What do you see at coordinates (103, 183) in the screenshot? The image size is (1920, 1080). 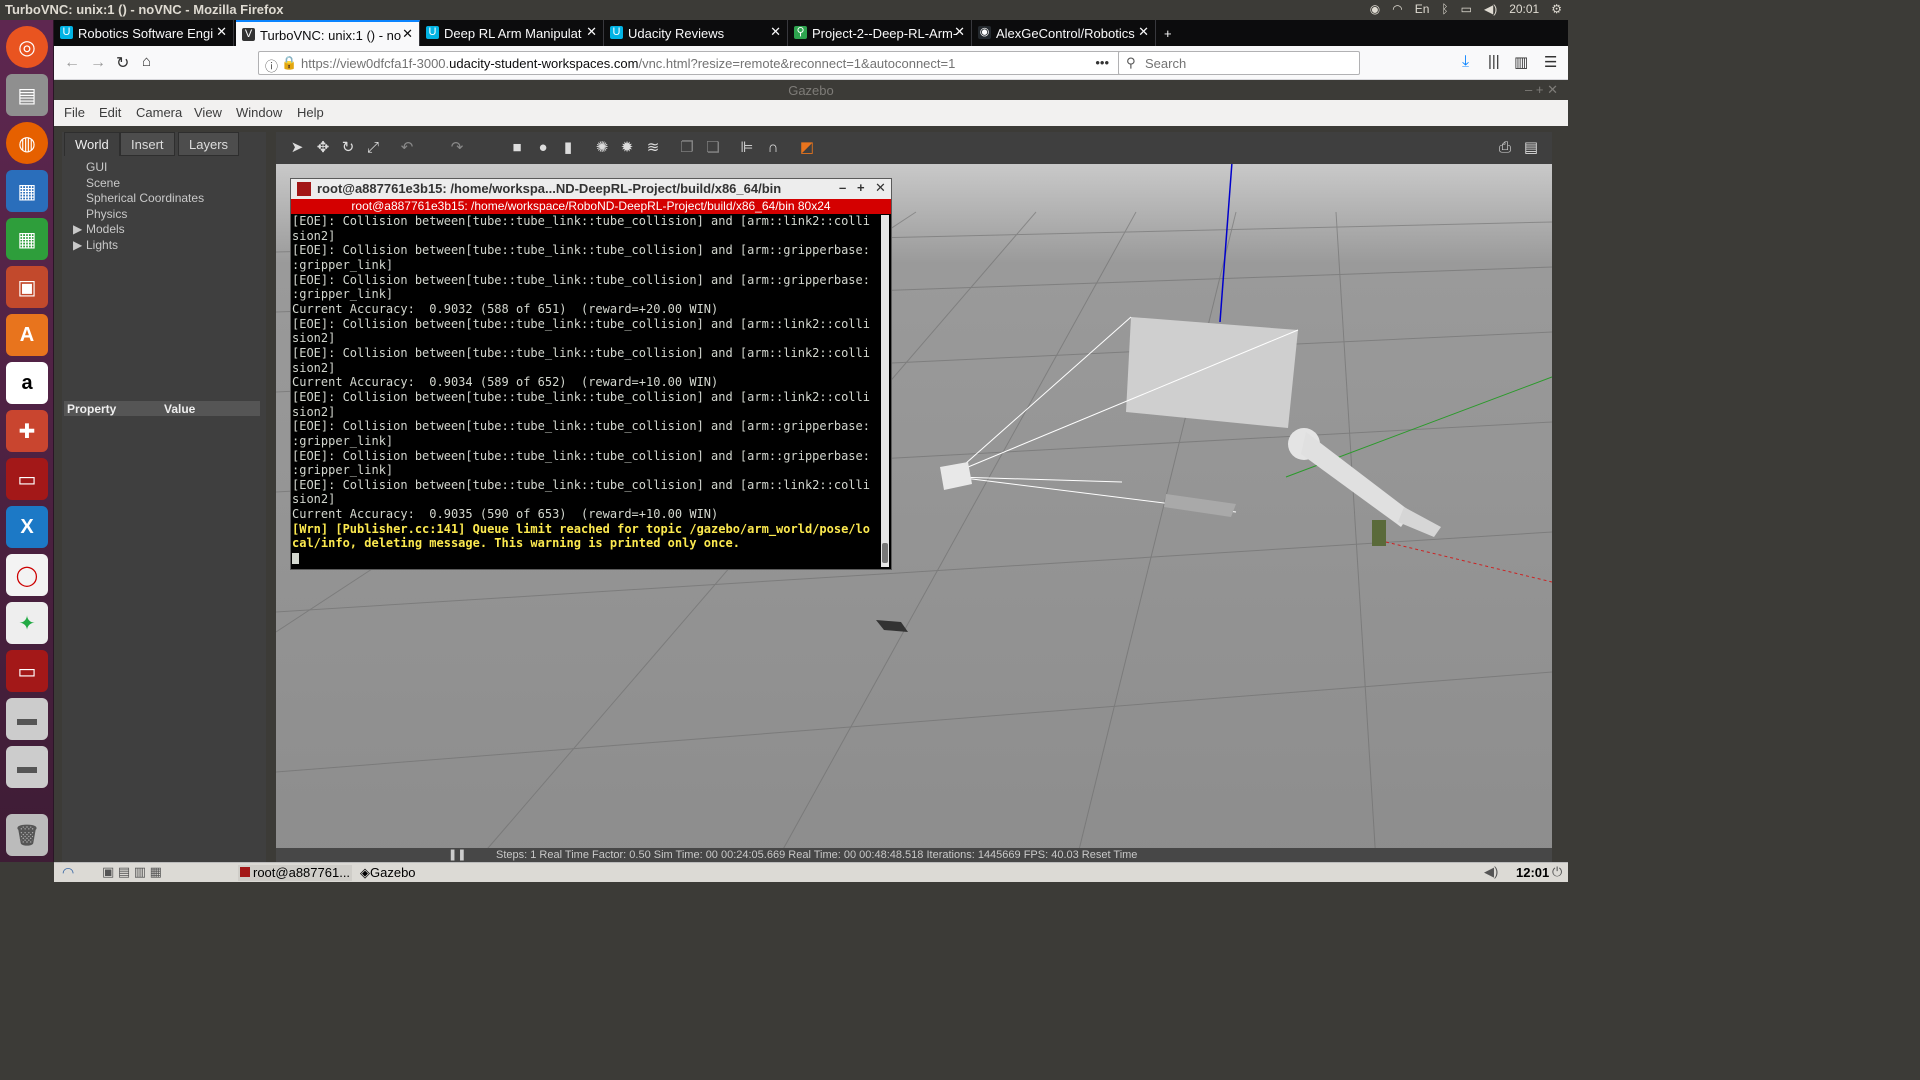 I see `tree-scene: Scene` at bounding box center [103, 183].